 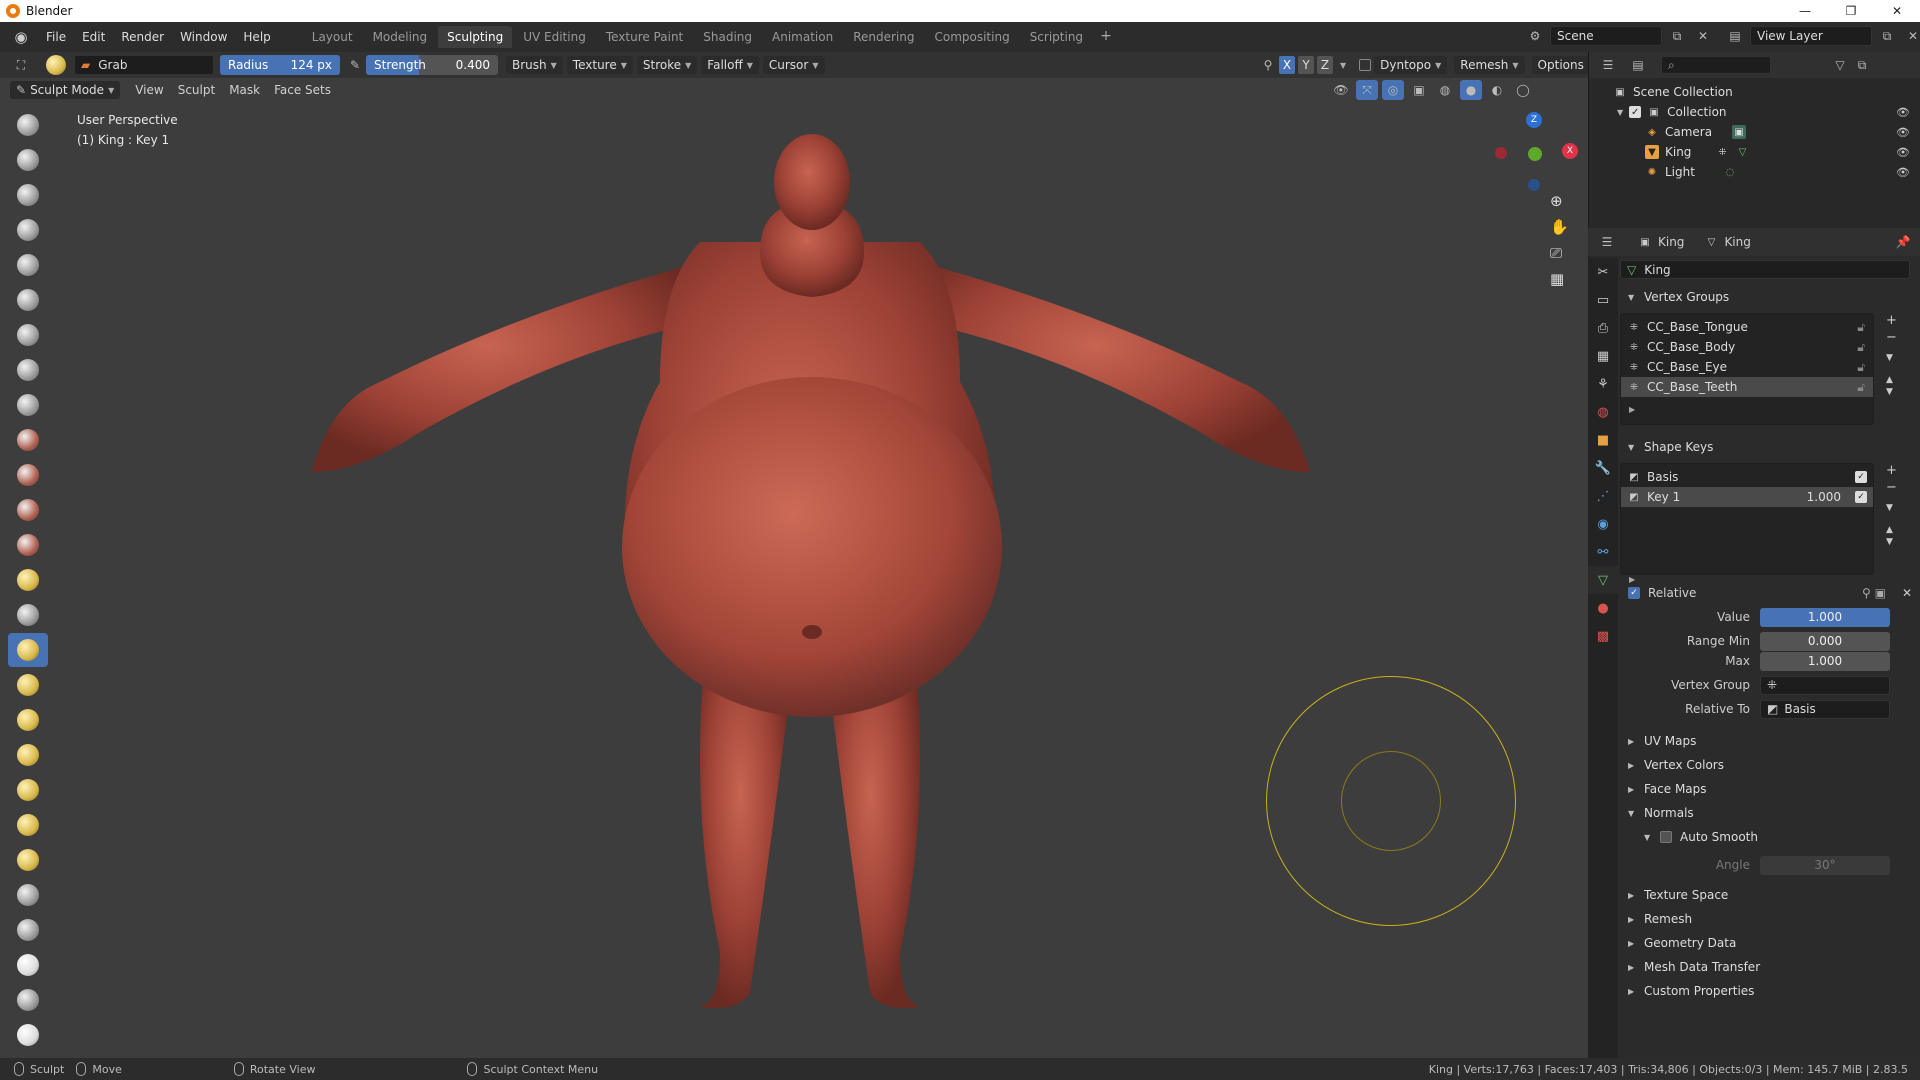 I want to click on minimize-button: —, so click(x=1805, y=11).